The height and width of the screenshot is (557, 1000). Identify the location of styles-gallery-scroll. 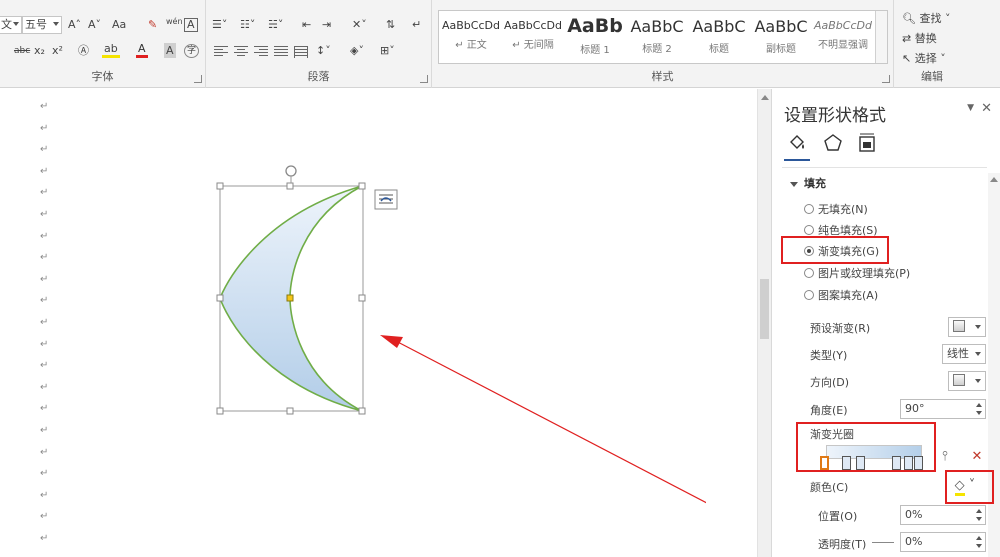
(881, 37).